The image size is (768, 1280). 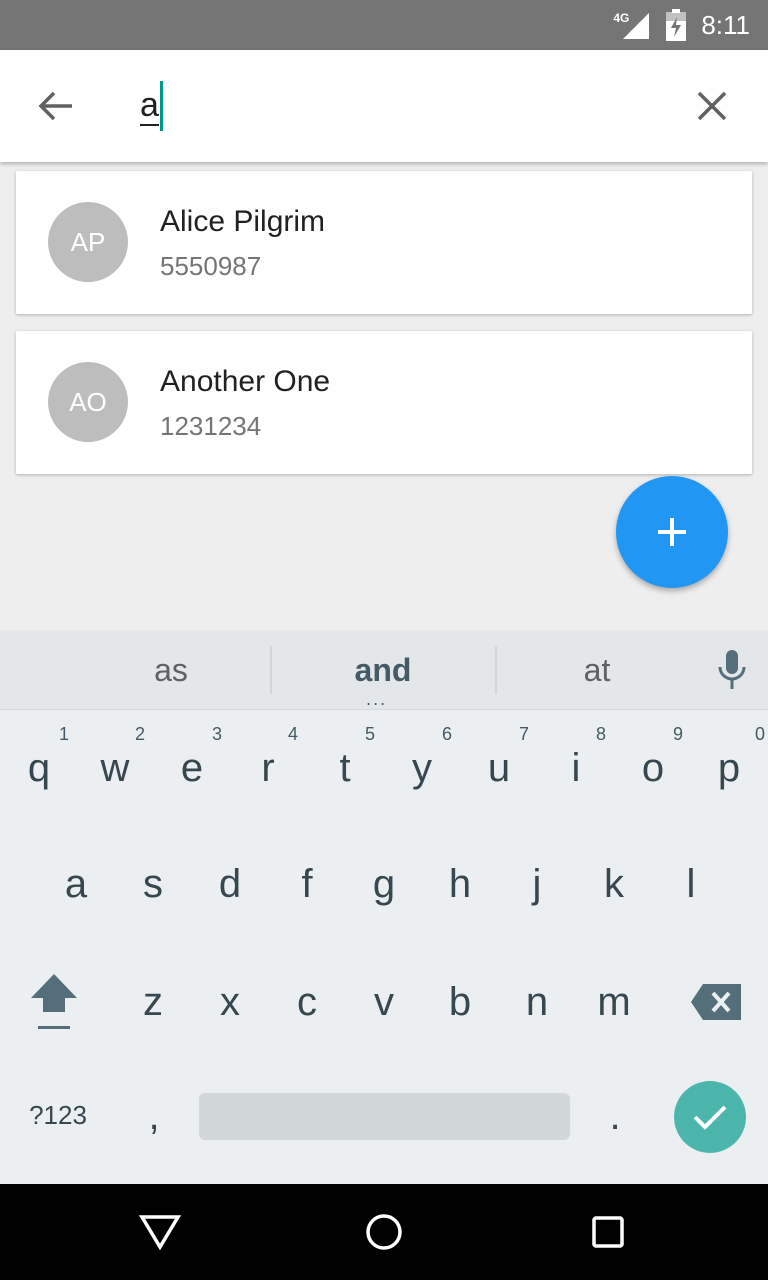 I want to click on key-o: o9, so click(x=653, y=768).